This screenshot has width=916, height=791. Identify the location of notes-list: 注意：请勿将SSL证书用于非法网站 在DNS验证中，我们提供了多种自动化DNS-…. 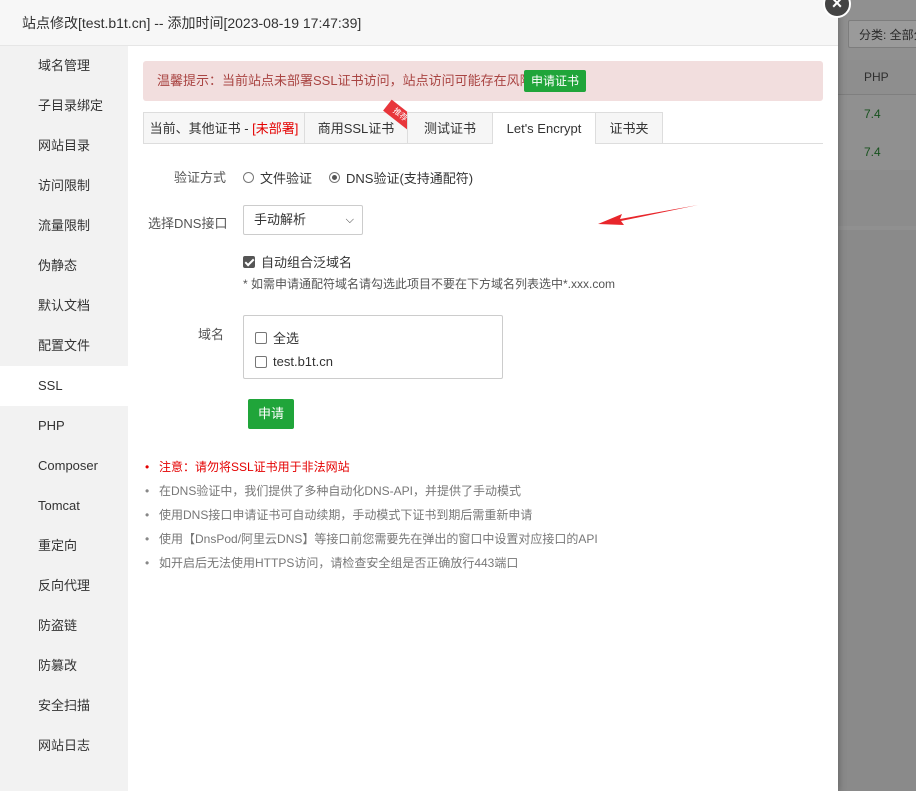
(371, 515).